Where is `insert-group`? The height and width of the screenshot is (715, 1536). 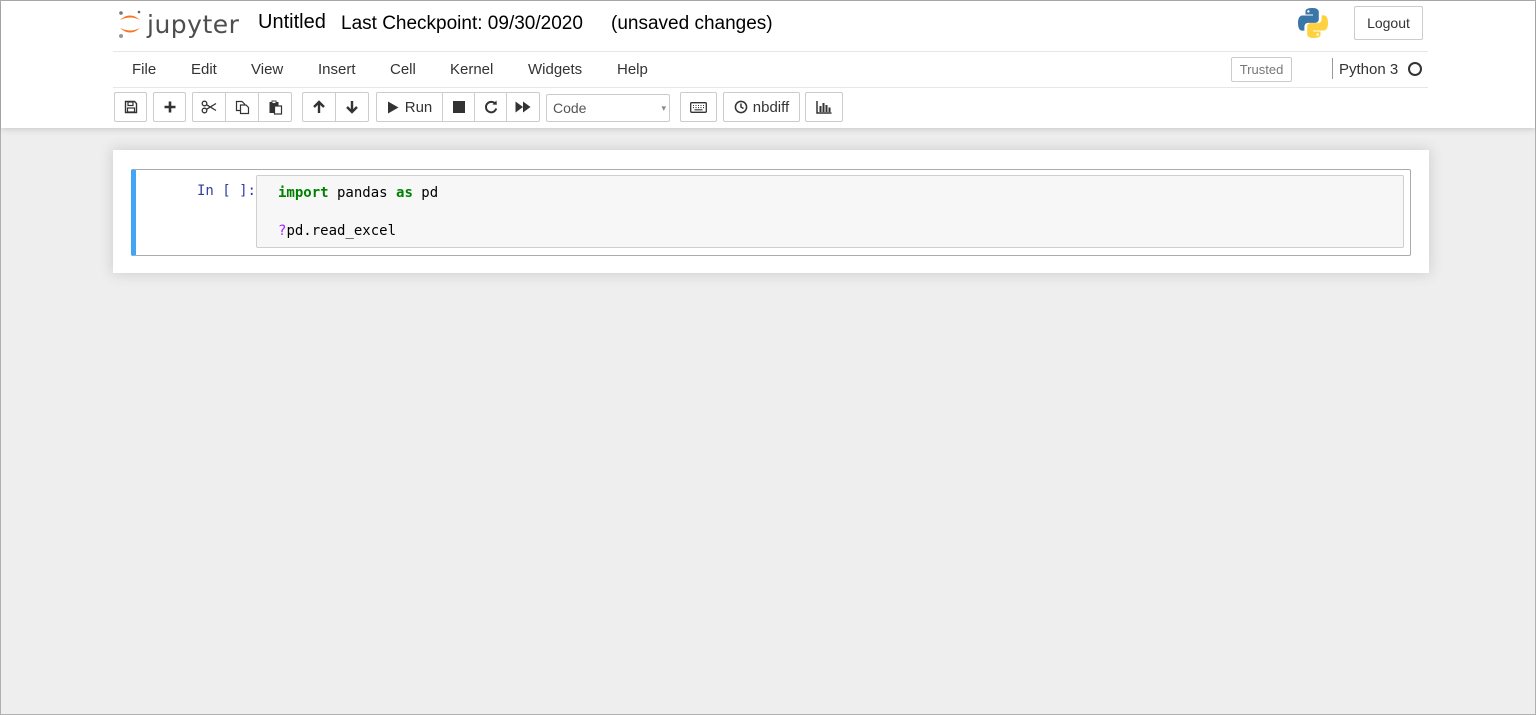 insert-group is located at coordinates (169, 107).